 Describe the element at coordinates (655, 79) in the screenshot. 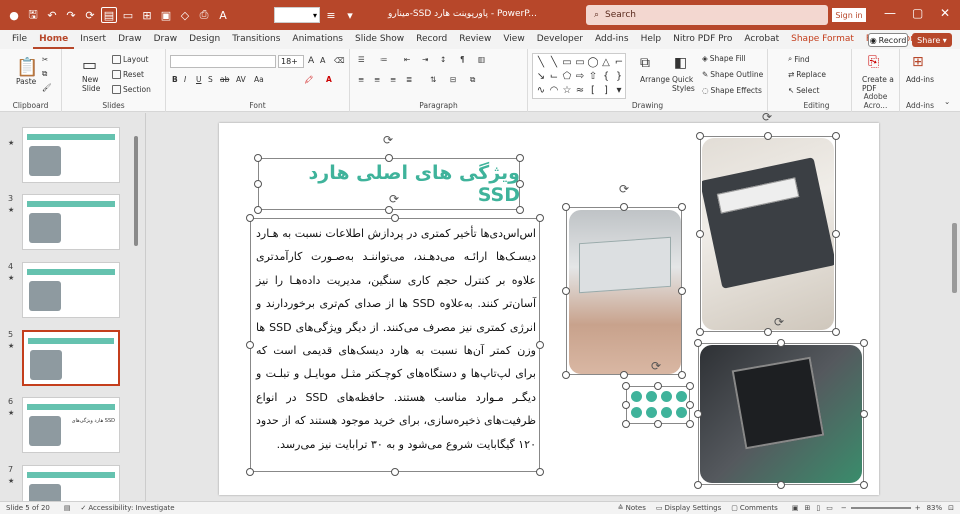

I see `arrange-button: Arrange` at that location.